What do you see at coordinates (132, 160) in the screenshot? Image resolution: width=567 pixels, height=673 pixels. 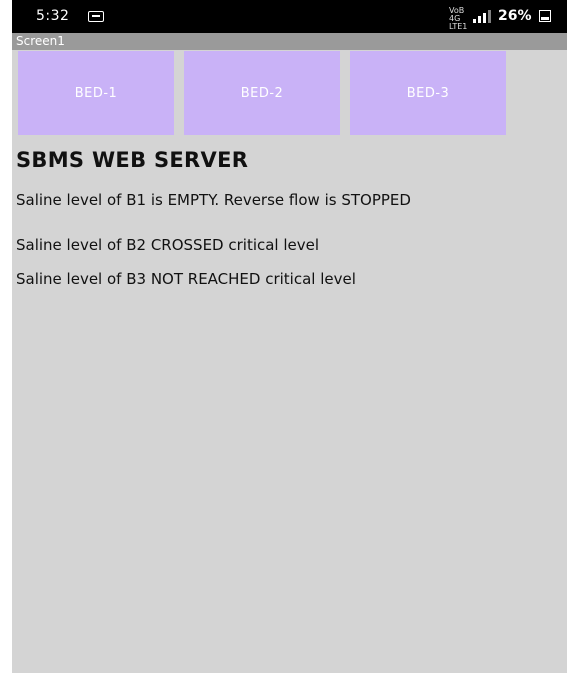 I see `page-title: SBMS WEB SERVER` at bounding box center [132, 160].